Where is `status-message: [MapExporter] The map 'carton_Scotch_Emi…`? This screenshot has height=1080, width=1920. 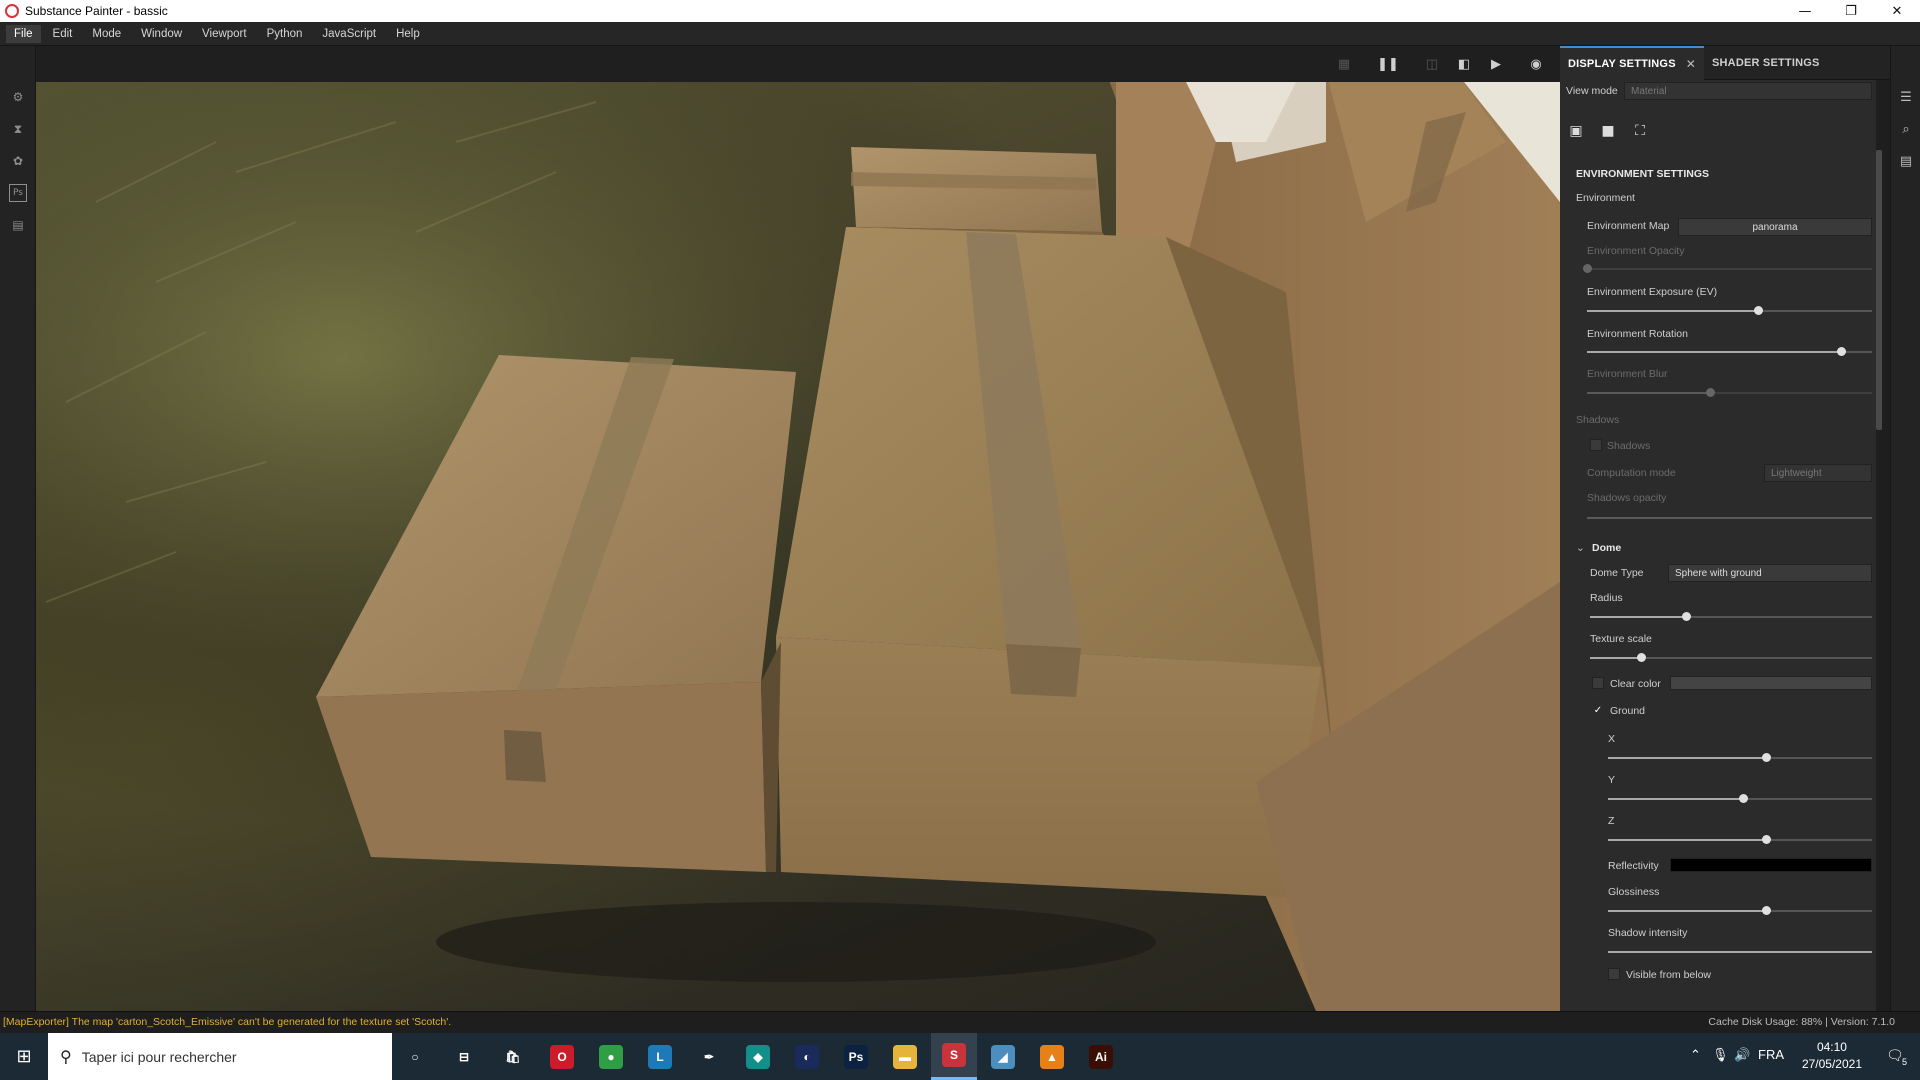
status-message: [MapExporter] The map 'carton_Scotch_Emi… is located at coordinates (227, 1022).